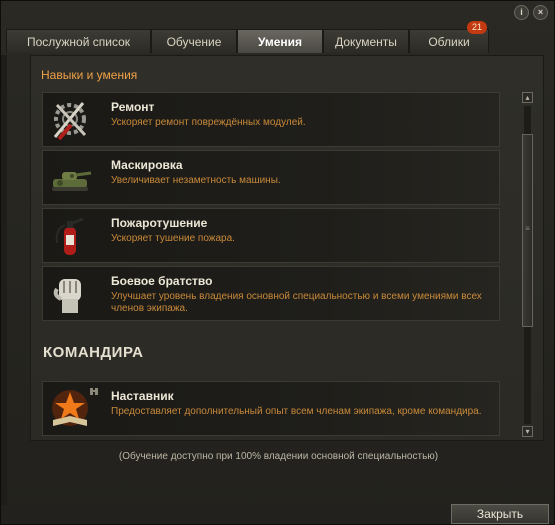 The width and height of the screenshot is (555, 525). I want to click on binoculars-icon, so click(94, 391).